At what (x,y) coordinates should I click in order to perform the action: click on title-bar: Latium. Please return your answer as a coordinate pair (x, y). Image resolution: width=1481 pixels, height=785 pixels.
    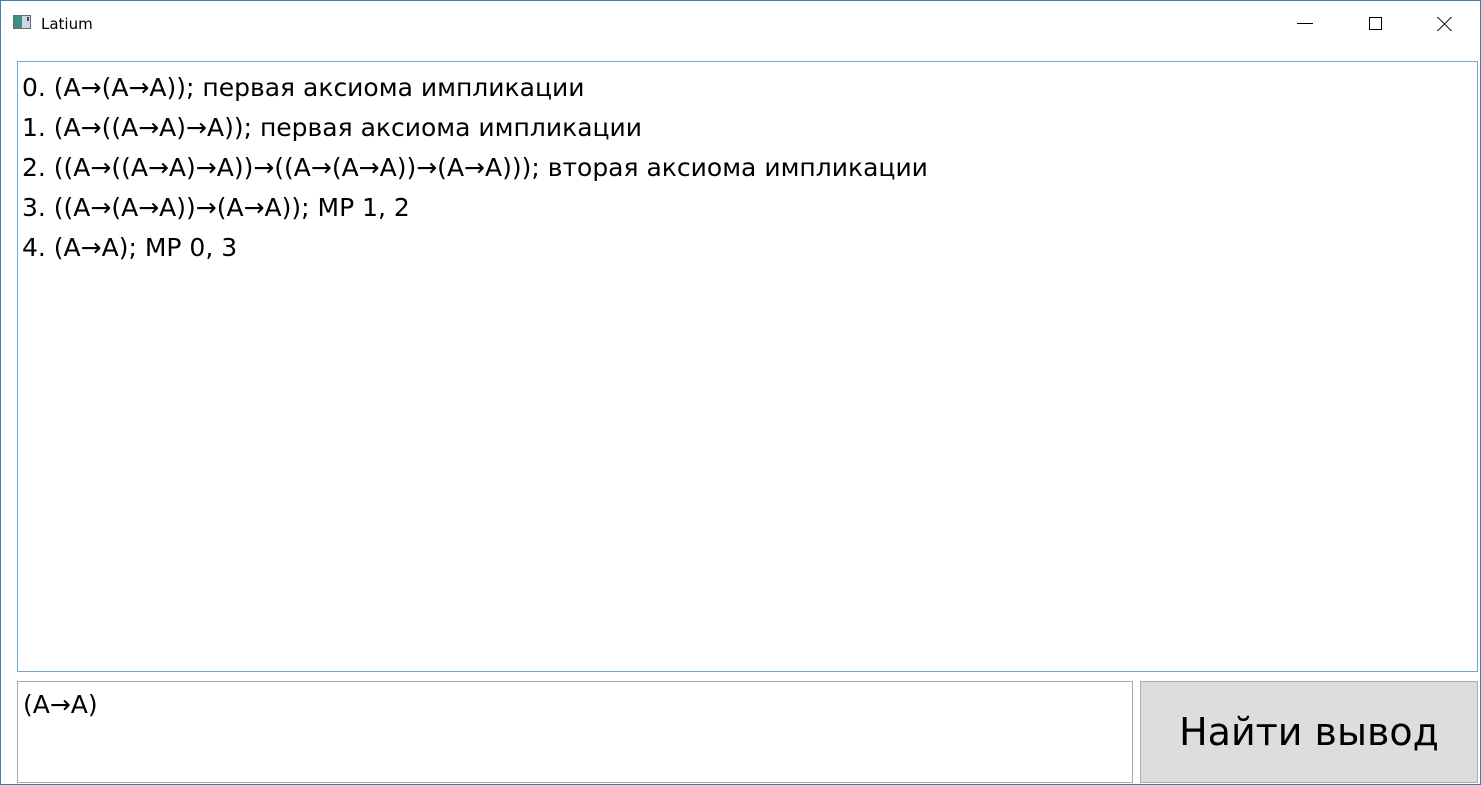
    Looking at the image, I should click on (740, 23).